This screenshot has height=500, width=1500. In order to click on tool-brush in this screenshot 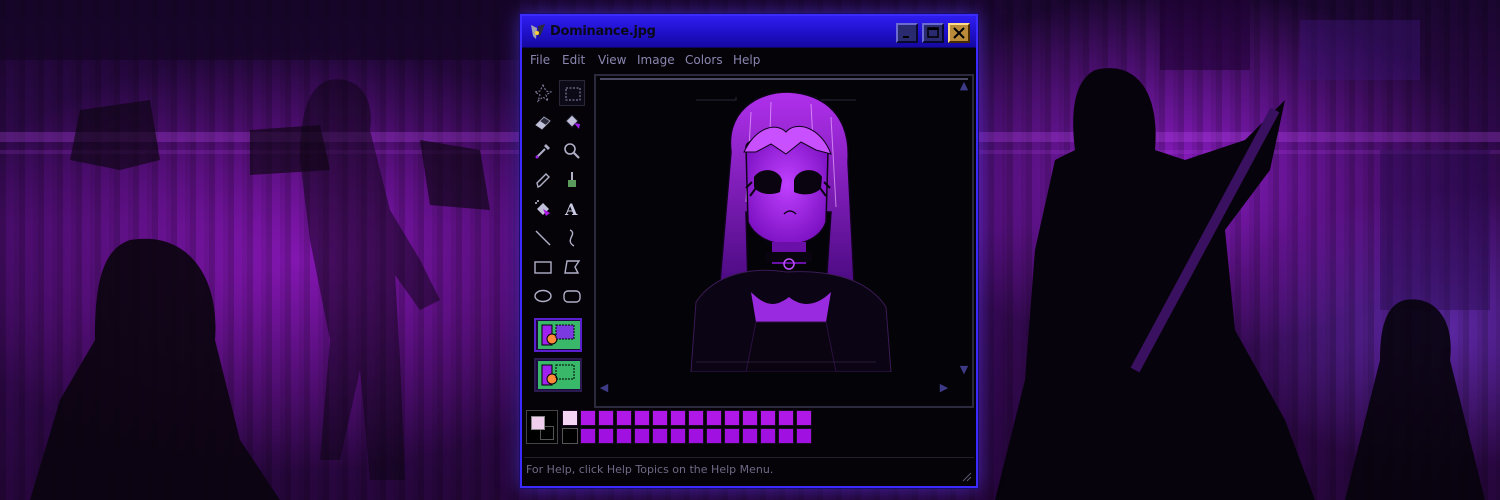, I will do `click(572, 180)`.